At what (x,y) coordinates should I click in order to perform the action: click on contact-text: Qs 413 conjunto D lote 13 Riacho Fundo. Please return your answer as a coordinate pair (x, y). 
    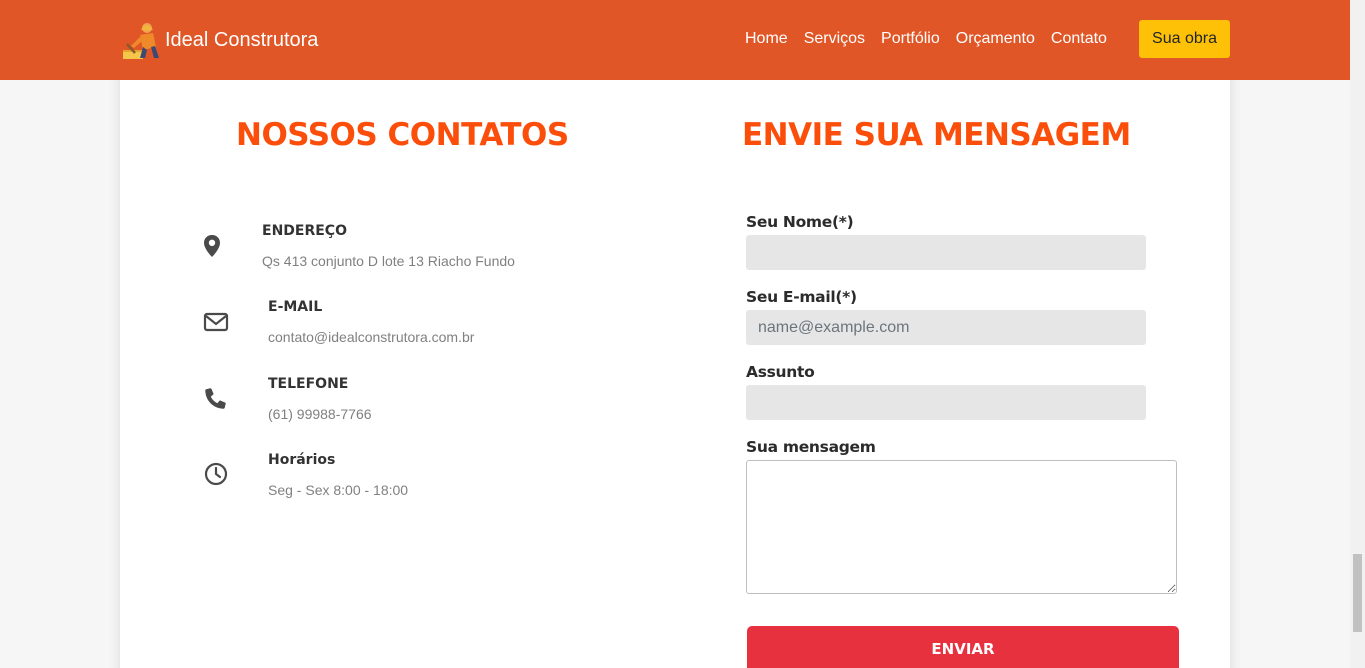
    Looking at the image, I should click on (388, 261).